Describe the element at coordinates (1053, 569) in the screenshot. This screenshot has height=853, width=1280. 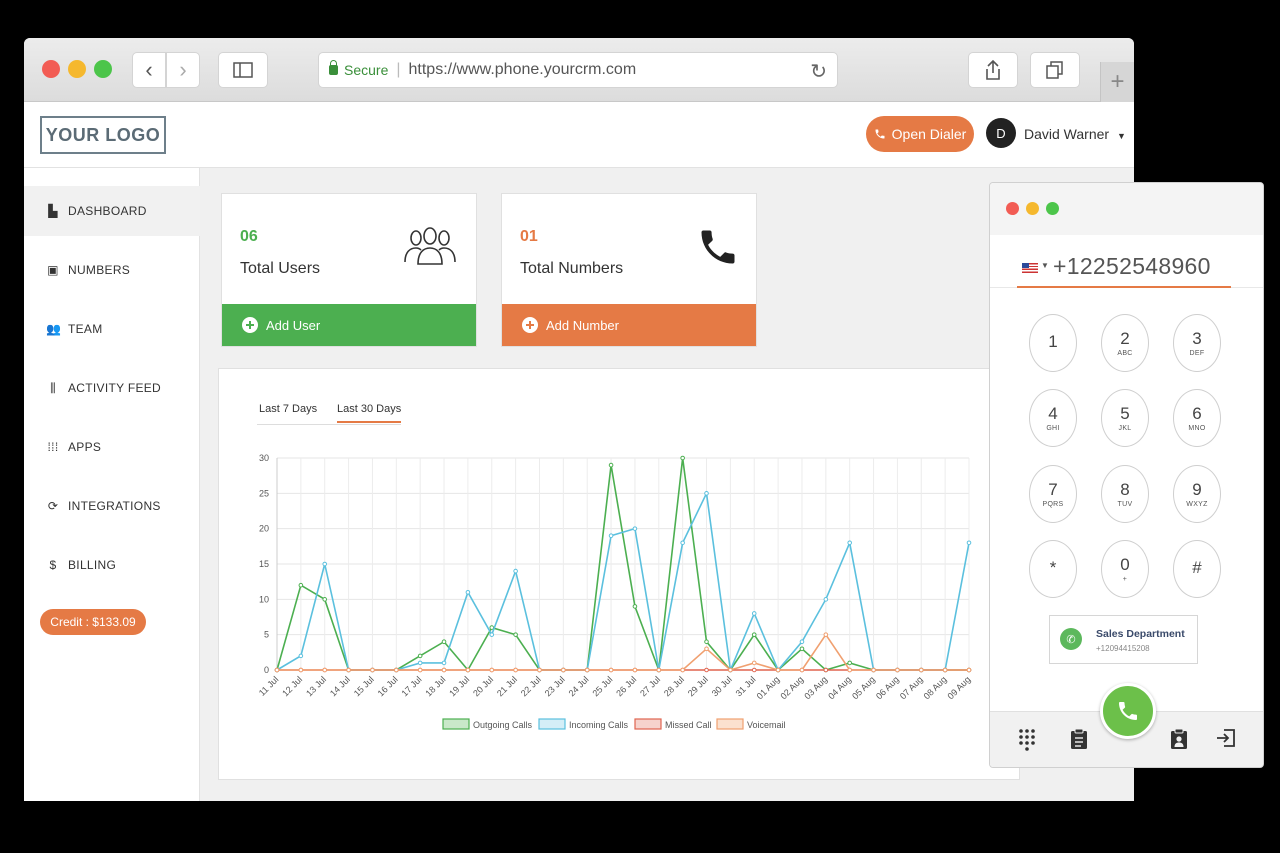
I see `key-star: *` at that location.